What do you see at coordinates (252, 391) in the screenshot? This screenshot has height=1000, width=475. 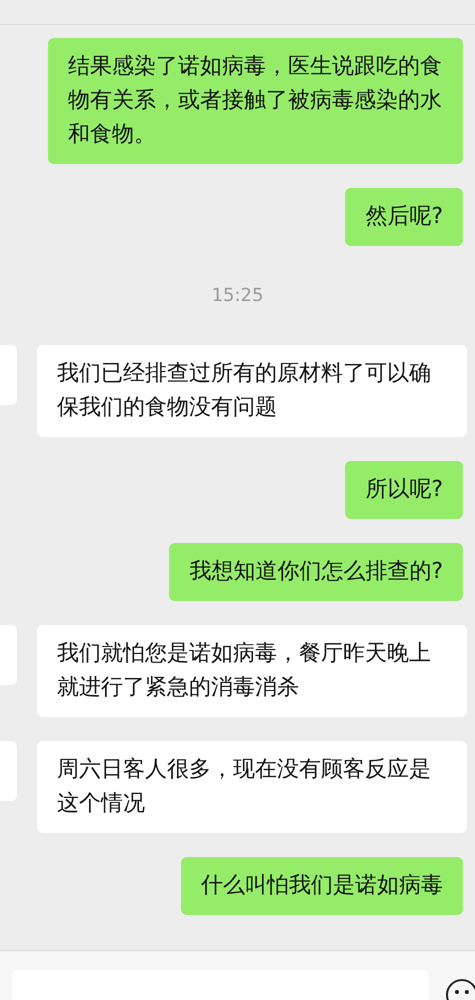 I see `received-message-bubble: 我们已经排查过所有的原材料了可以确保我们的食物没有问题` at bounding box center [252, 391].